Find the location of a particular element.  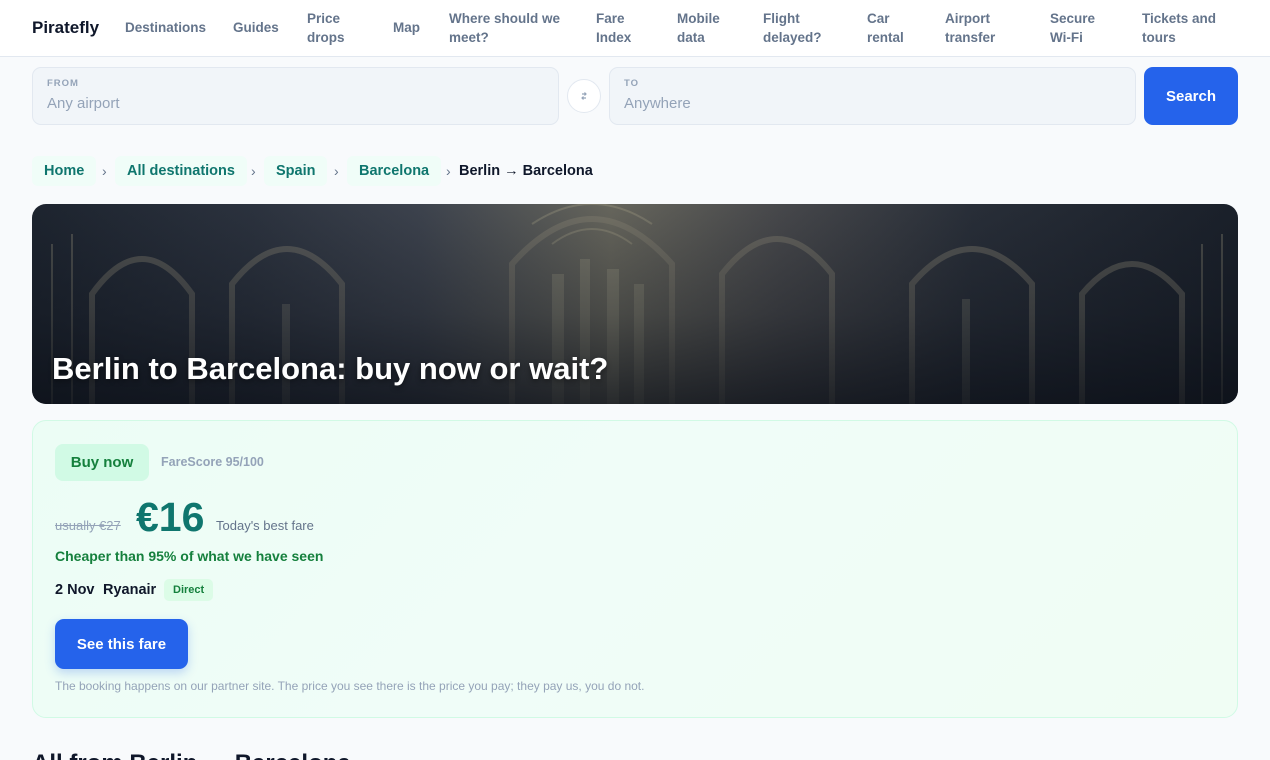

to-input is located at coordinates (855, 103).